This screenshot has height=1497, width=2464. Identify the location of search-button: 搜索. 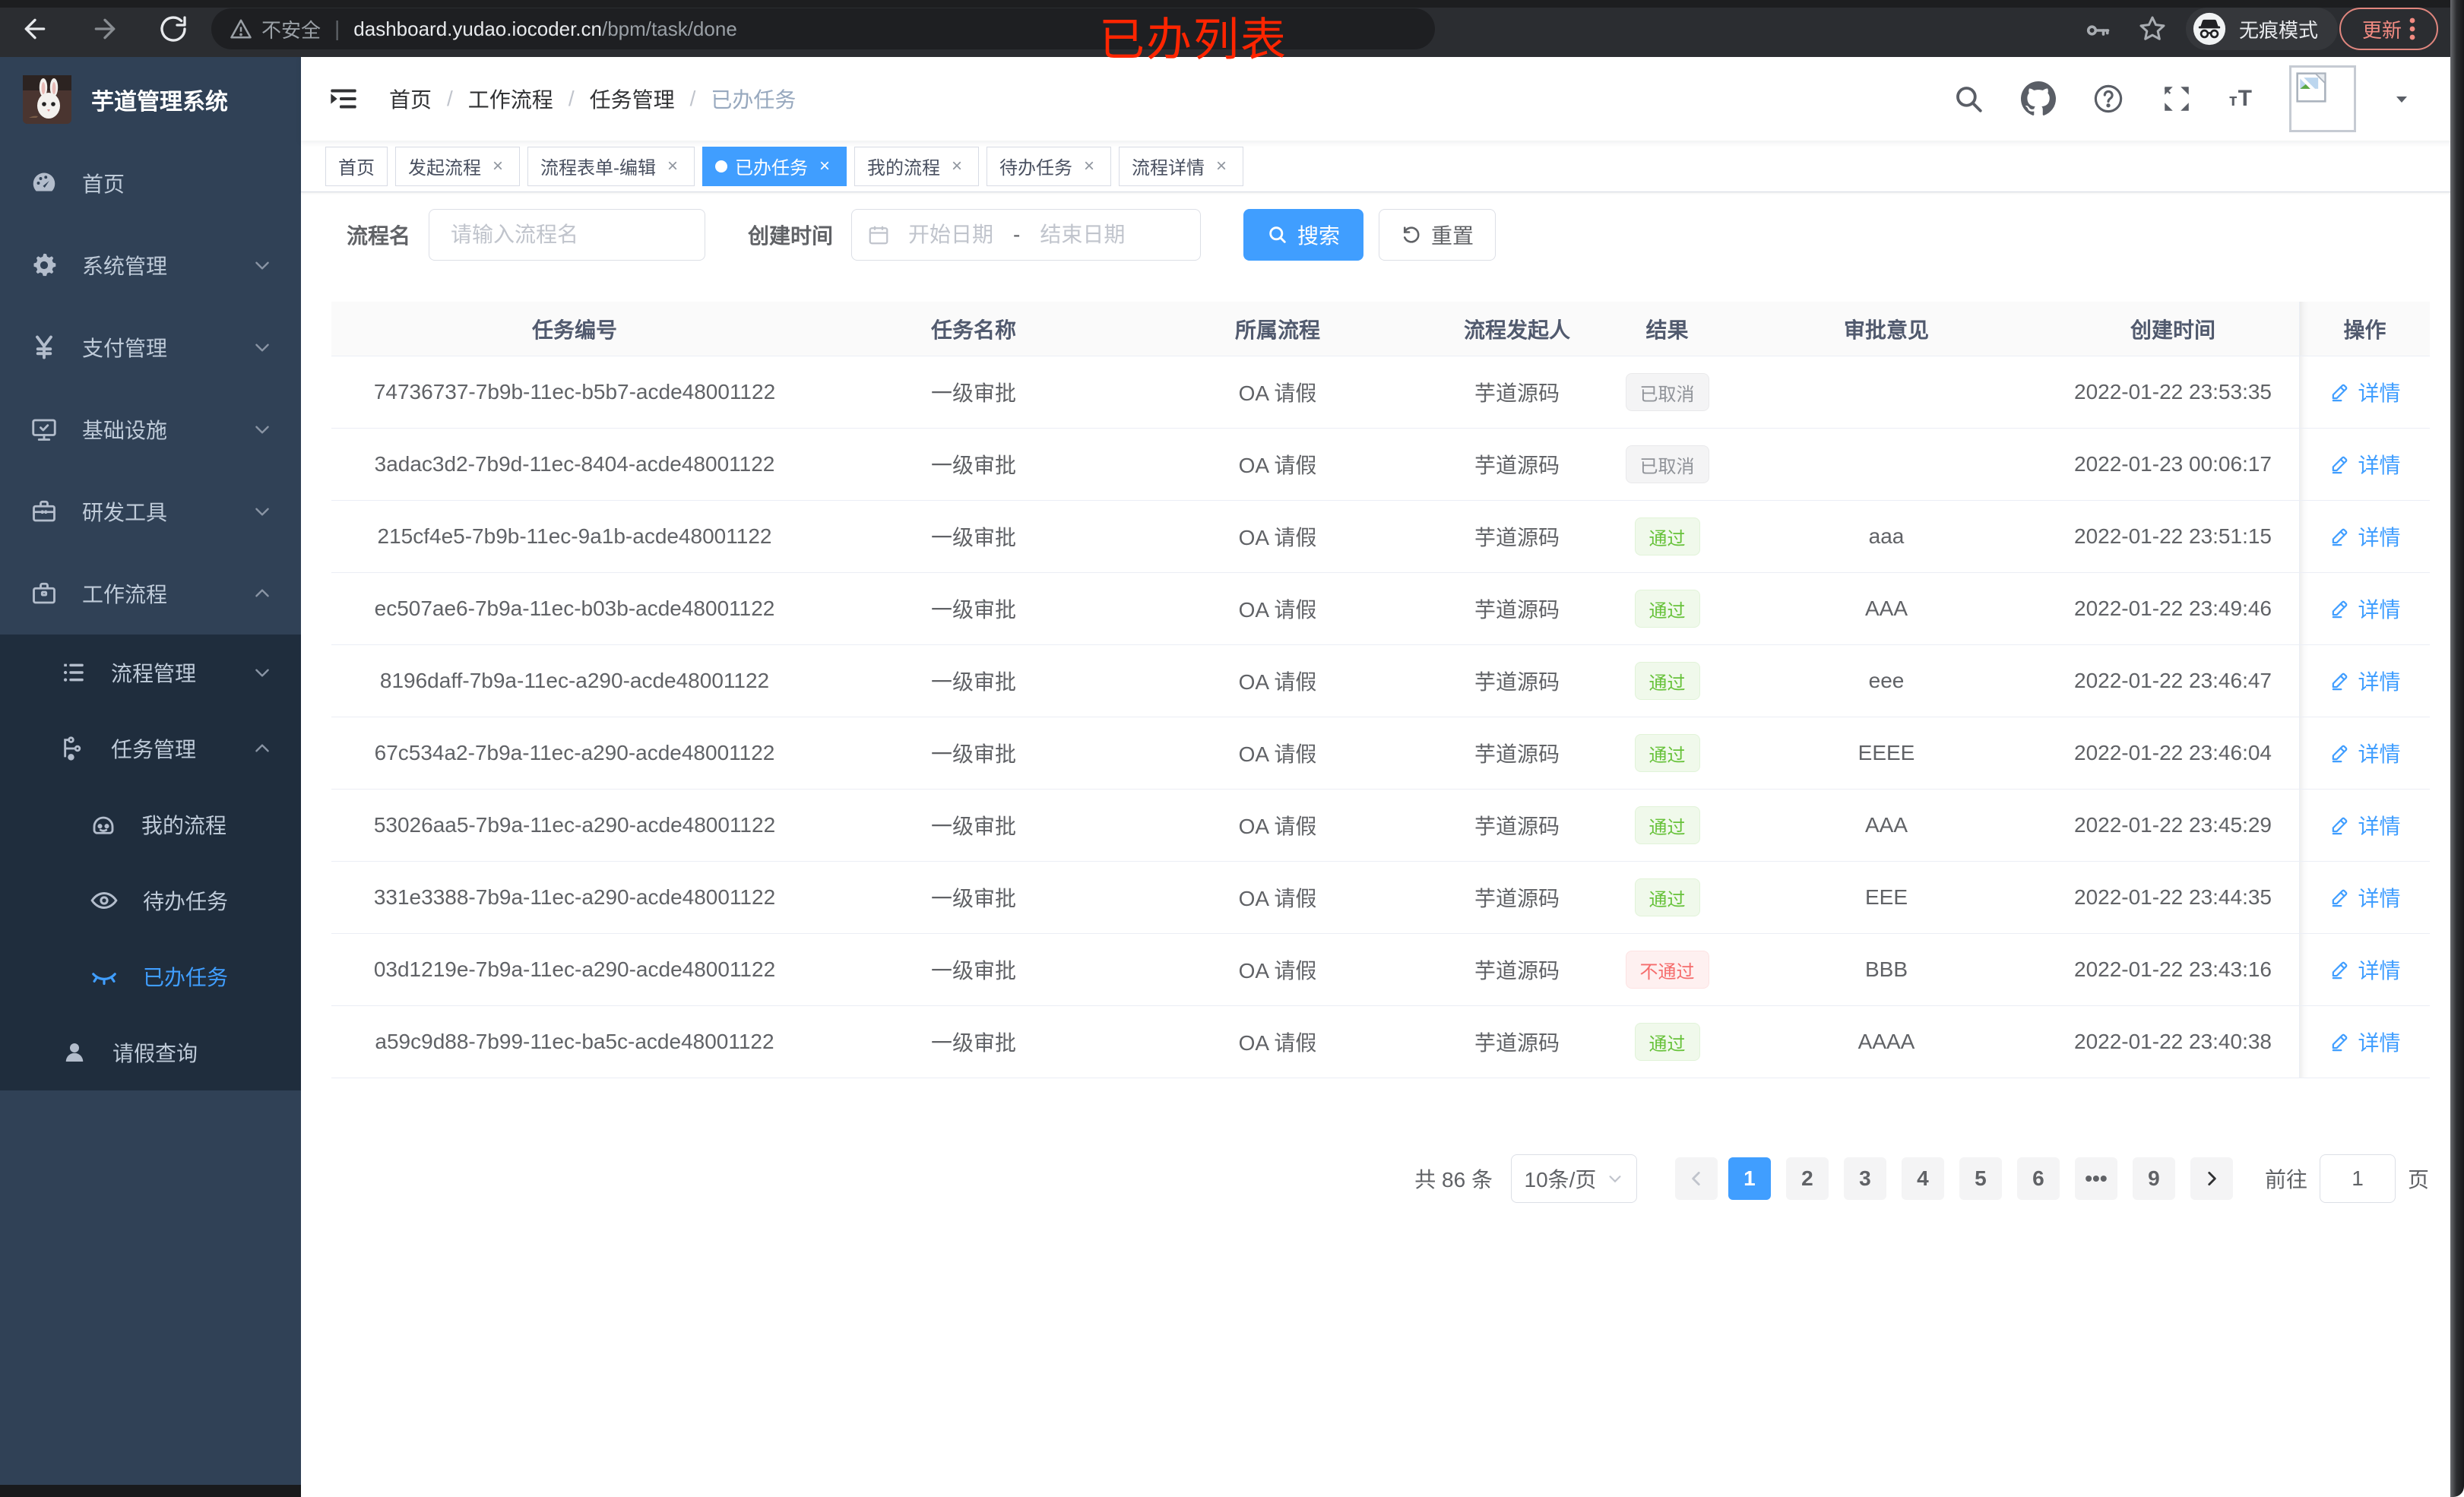
(1303, 235).